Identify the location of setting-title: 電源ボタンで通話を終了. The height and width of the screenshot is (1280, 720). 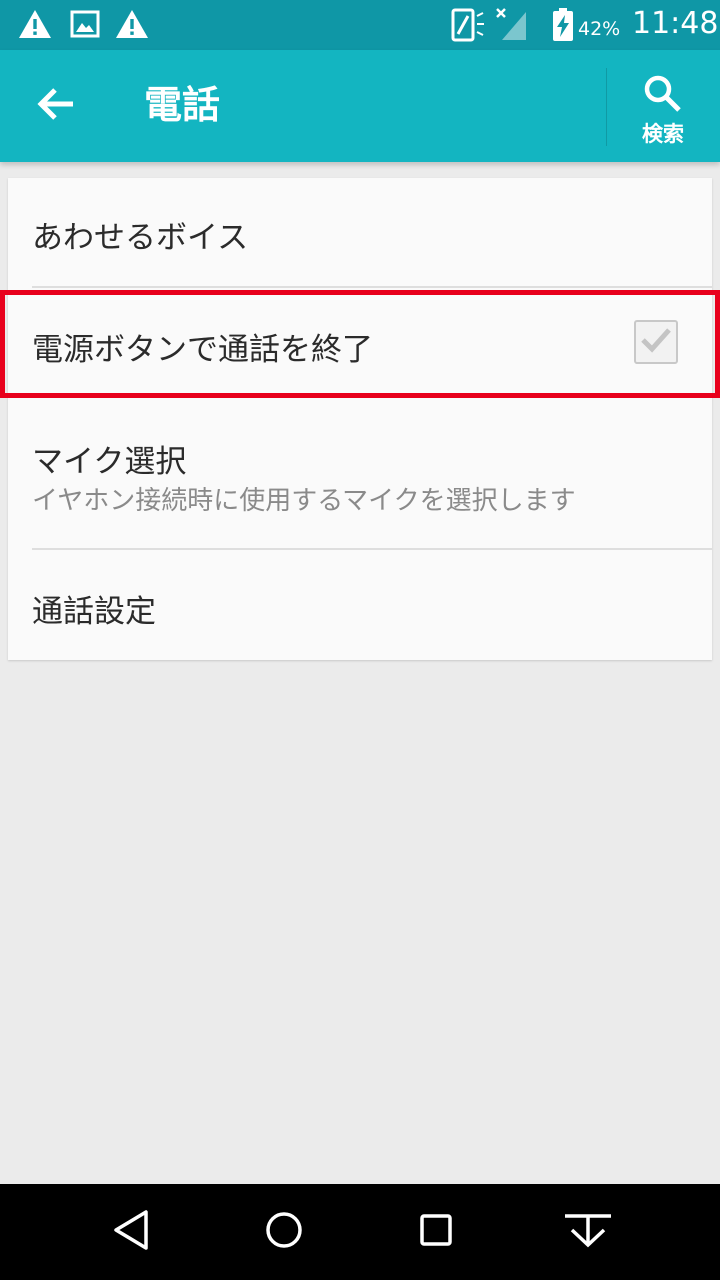
(202, 350).